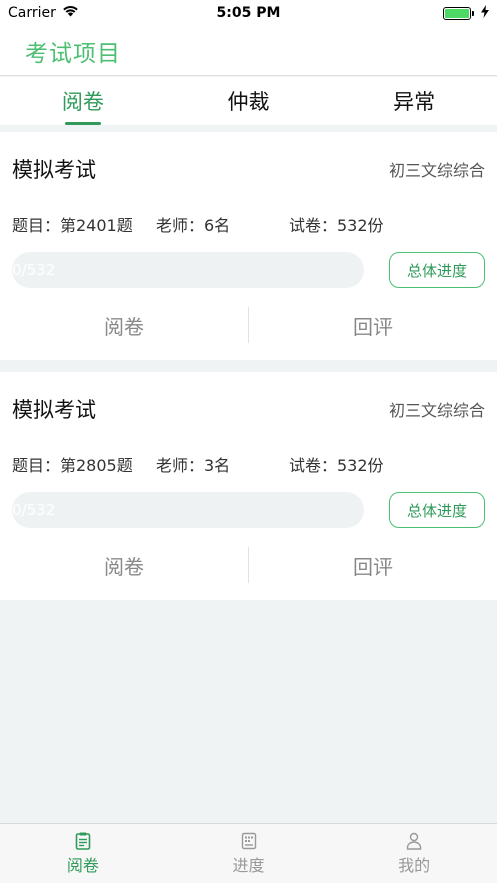 This screenshot has width=497, height=883. I want to click on tabbar-item-marking: 阅卷, so click(83, 853).